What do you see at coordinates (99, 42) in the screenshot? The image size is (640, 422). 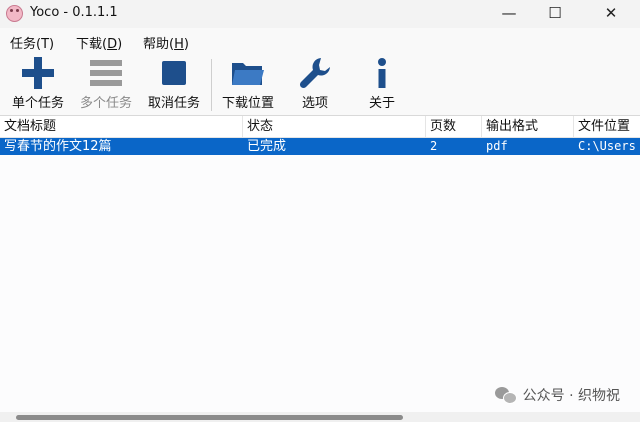 I see `menu-download: 下载(D)` at bounding box center [99, 42].